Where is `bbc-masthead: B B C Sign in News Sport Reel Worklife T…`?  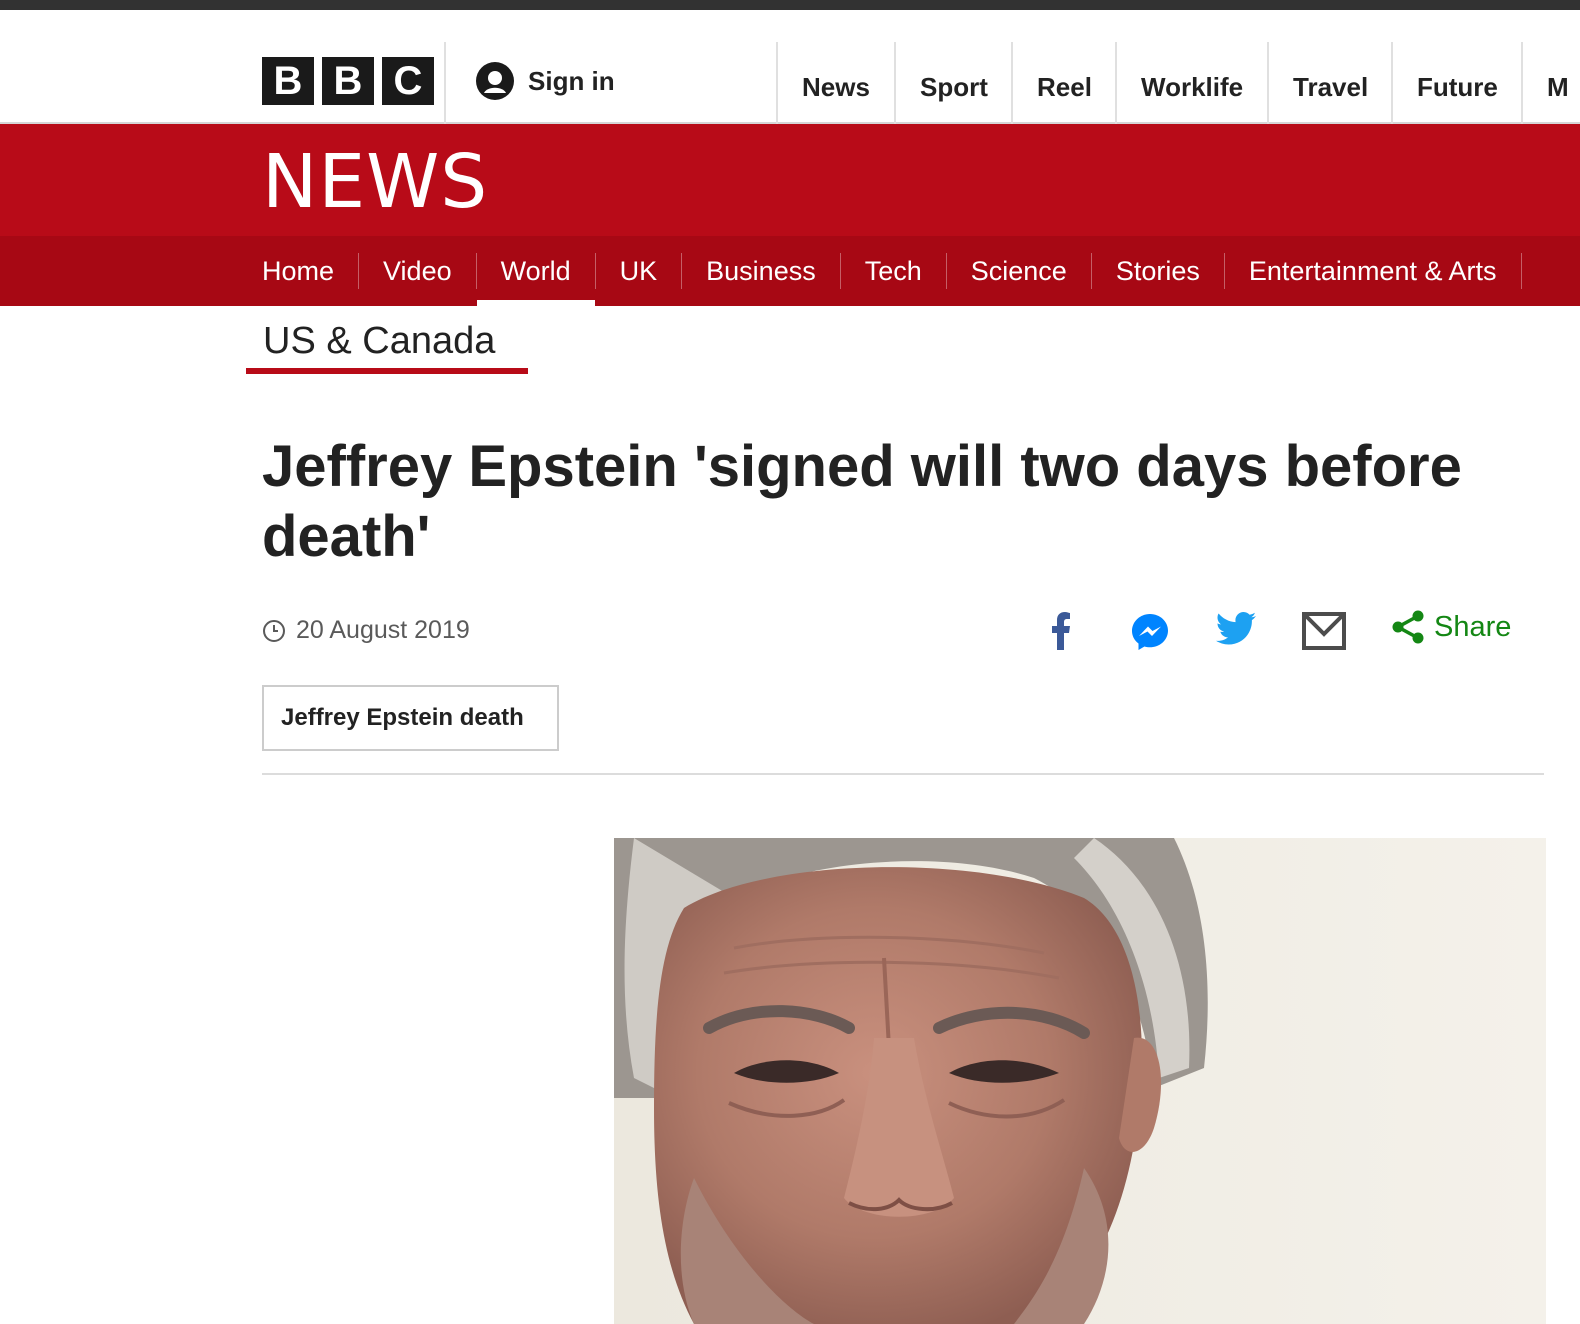 bbc-masthead: B B C Sign in News Sport Reel Worklife T… is located at coordinates (790, 71).